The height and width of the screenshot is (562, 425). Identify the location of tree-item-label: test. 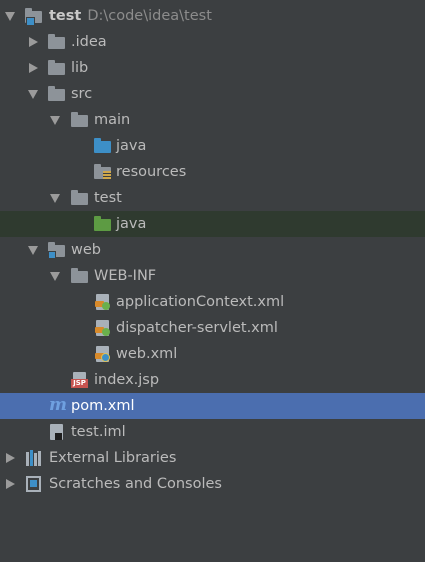
(108, 198).